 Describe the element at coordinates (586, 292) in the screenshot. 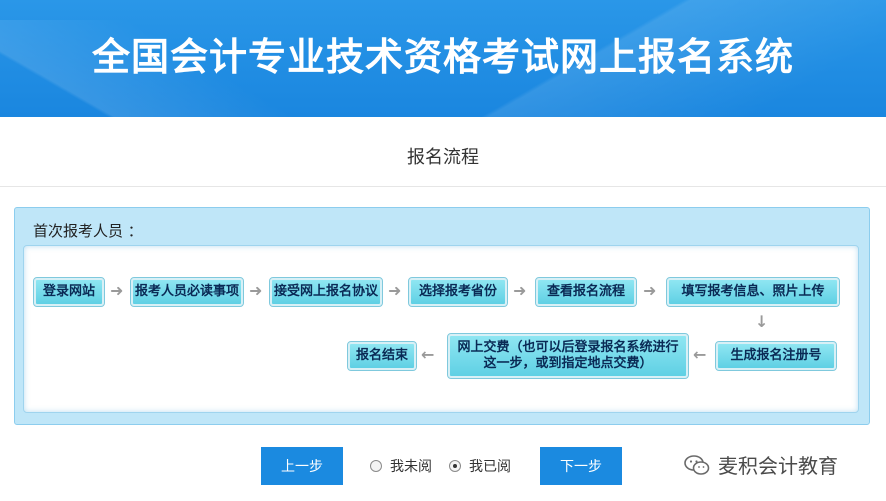

I see `step-view-flow: 查看报名流程` at that location.